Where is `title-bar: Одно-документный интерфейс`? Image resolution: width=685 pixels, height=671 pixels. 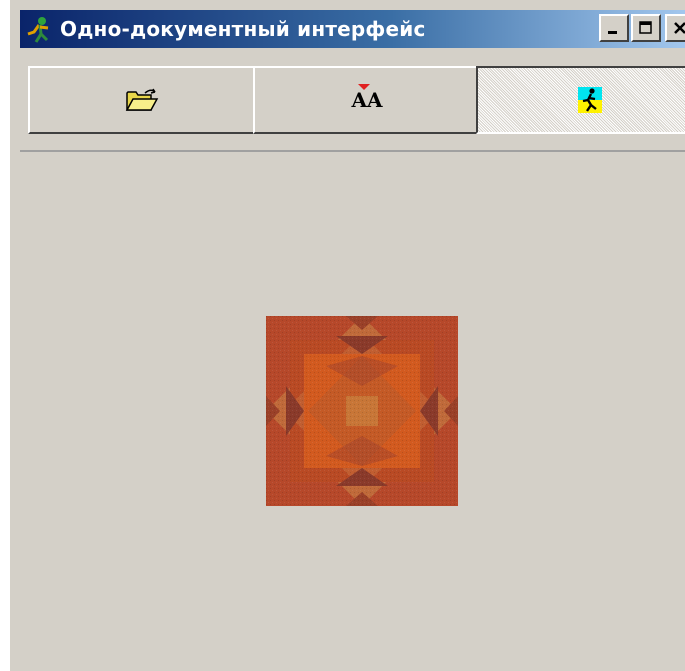
title-bar: Одно-документный интерфейс is located at coordinates (352, 29).